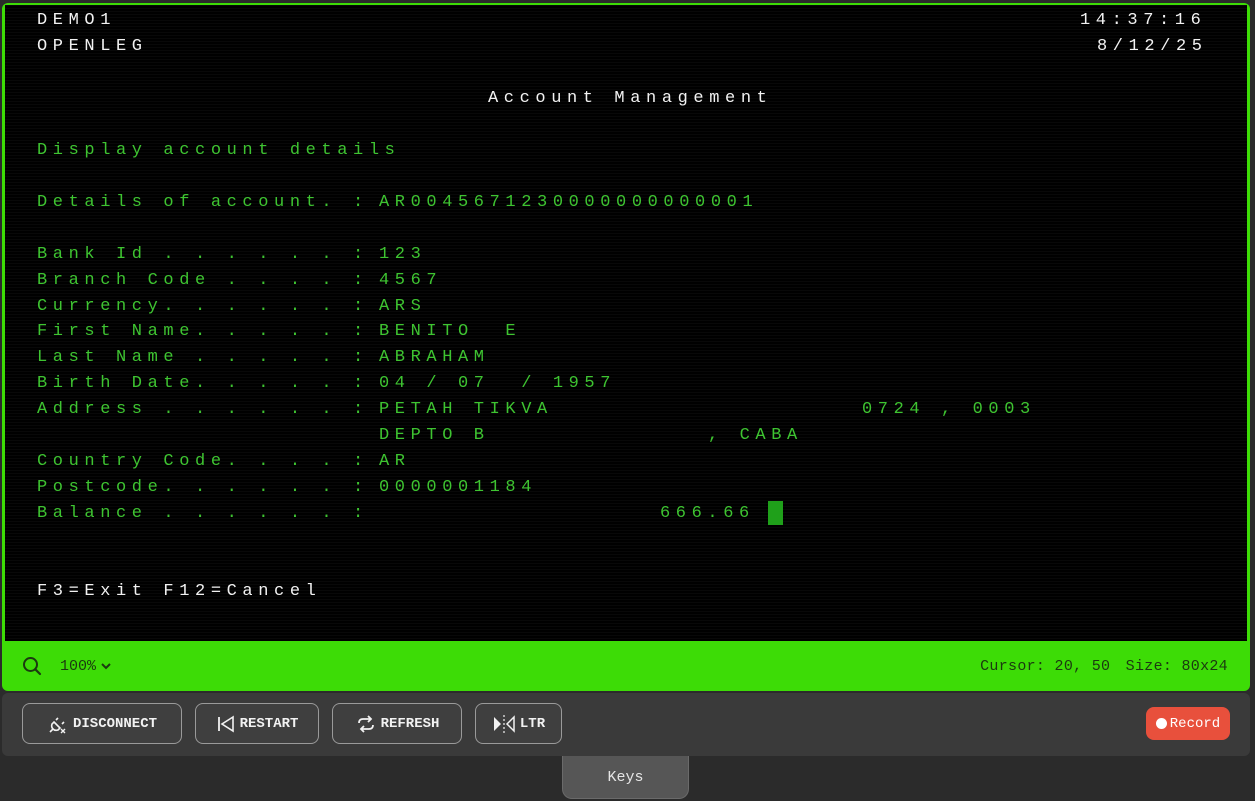  Describe the element at coordinates (434, 357) in the screenshot. I see `field-value-last-name: ABRAHAM` at that location.